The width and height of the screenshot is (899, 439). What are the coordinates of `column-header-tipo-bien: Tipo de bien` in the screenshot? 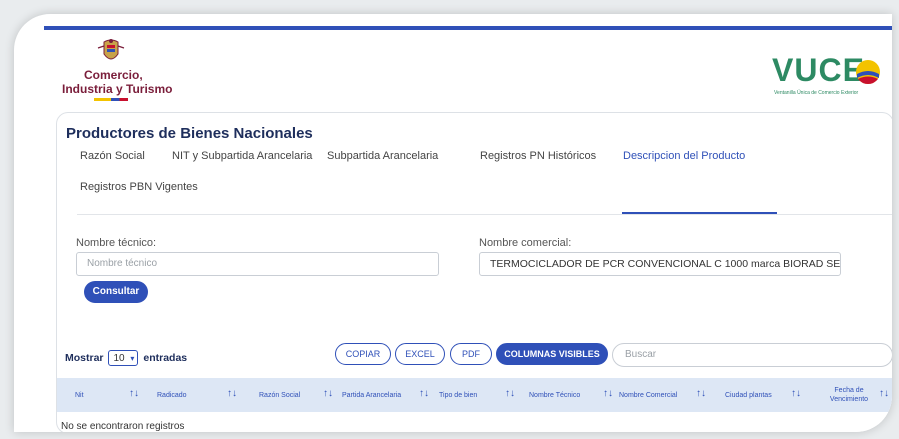 It's located at (463, 395).